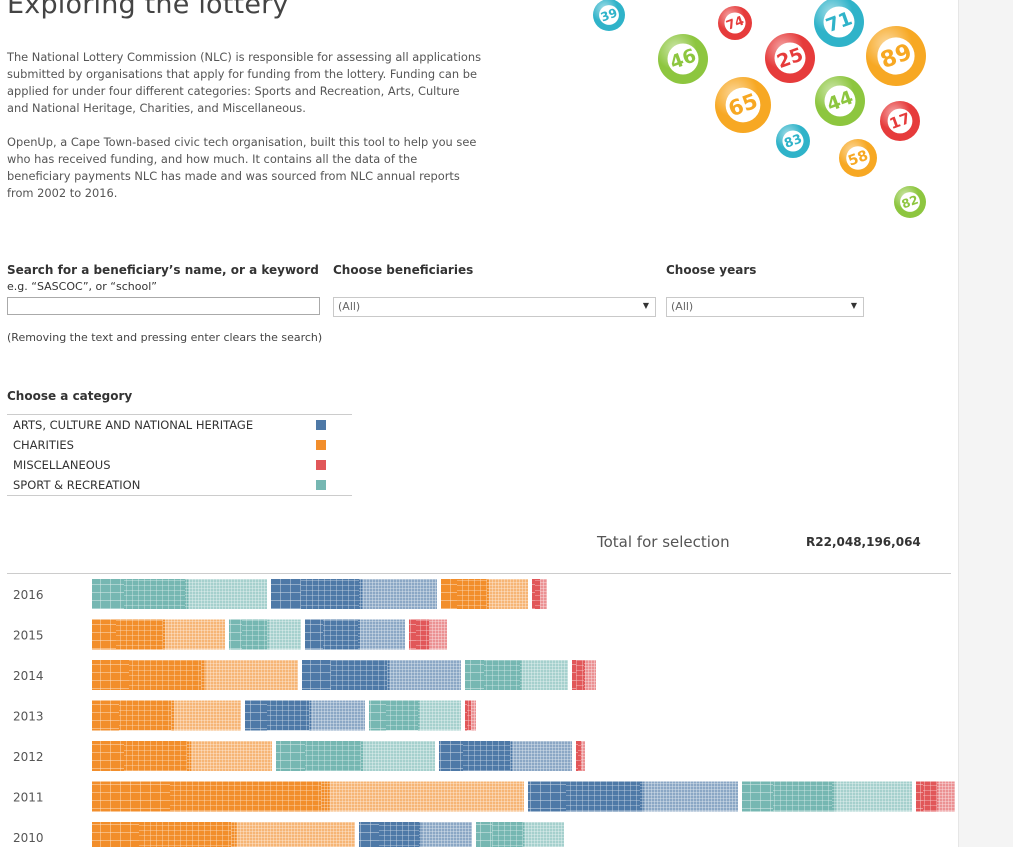 Image resolution: width=1013 pixels, height=847 pixels. Describe the element at coordinates (28, 676) in the screenshot. I see `year-label: 2014` at that location.